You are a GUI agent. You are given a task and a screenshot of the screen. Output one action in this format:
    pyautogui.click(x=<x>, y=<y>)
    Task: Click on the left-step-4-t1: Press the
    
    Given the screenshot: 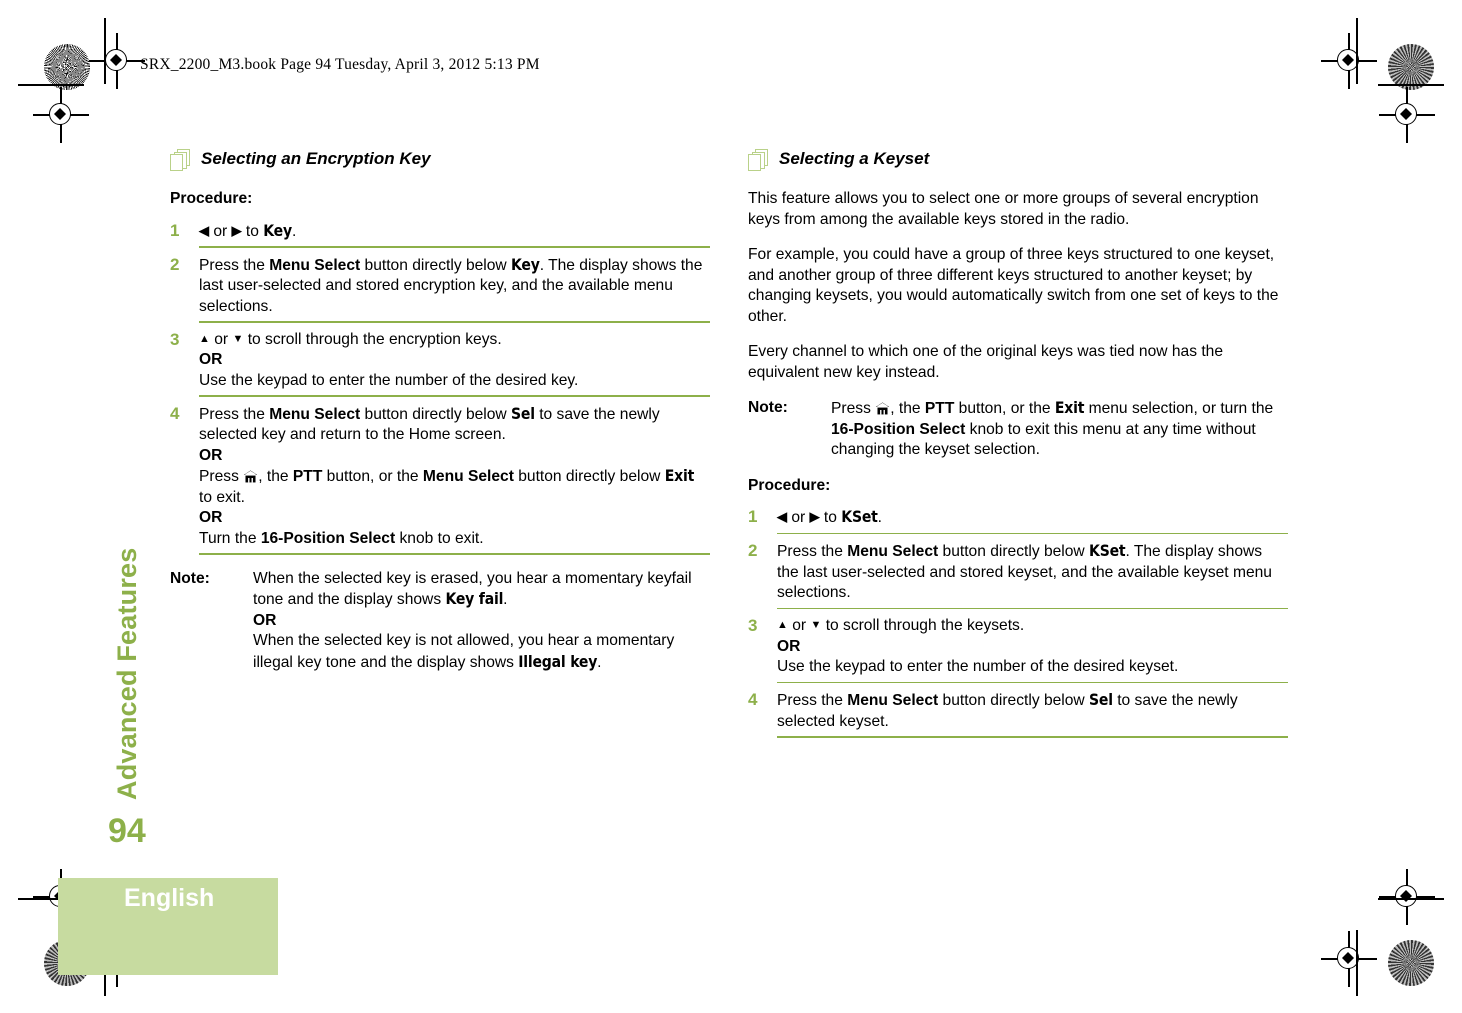 What is the action you would take?
    pyautogui.click(x=234, y=414)
    